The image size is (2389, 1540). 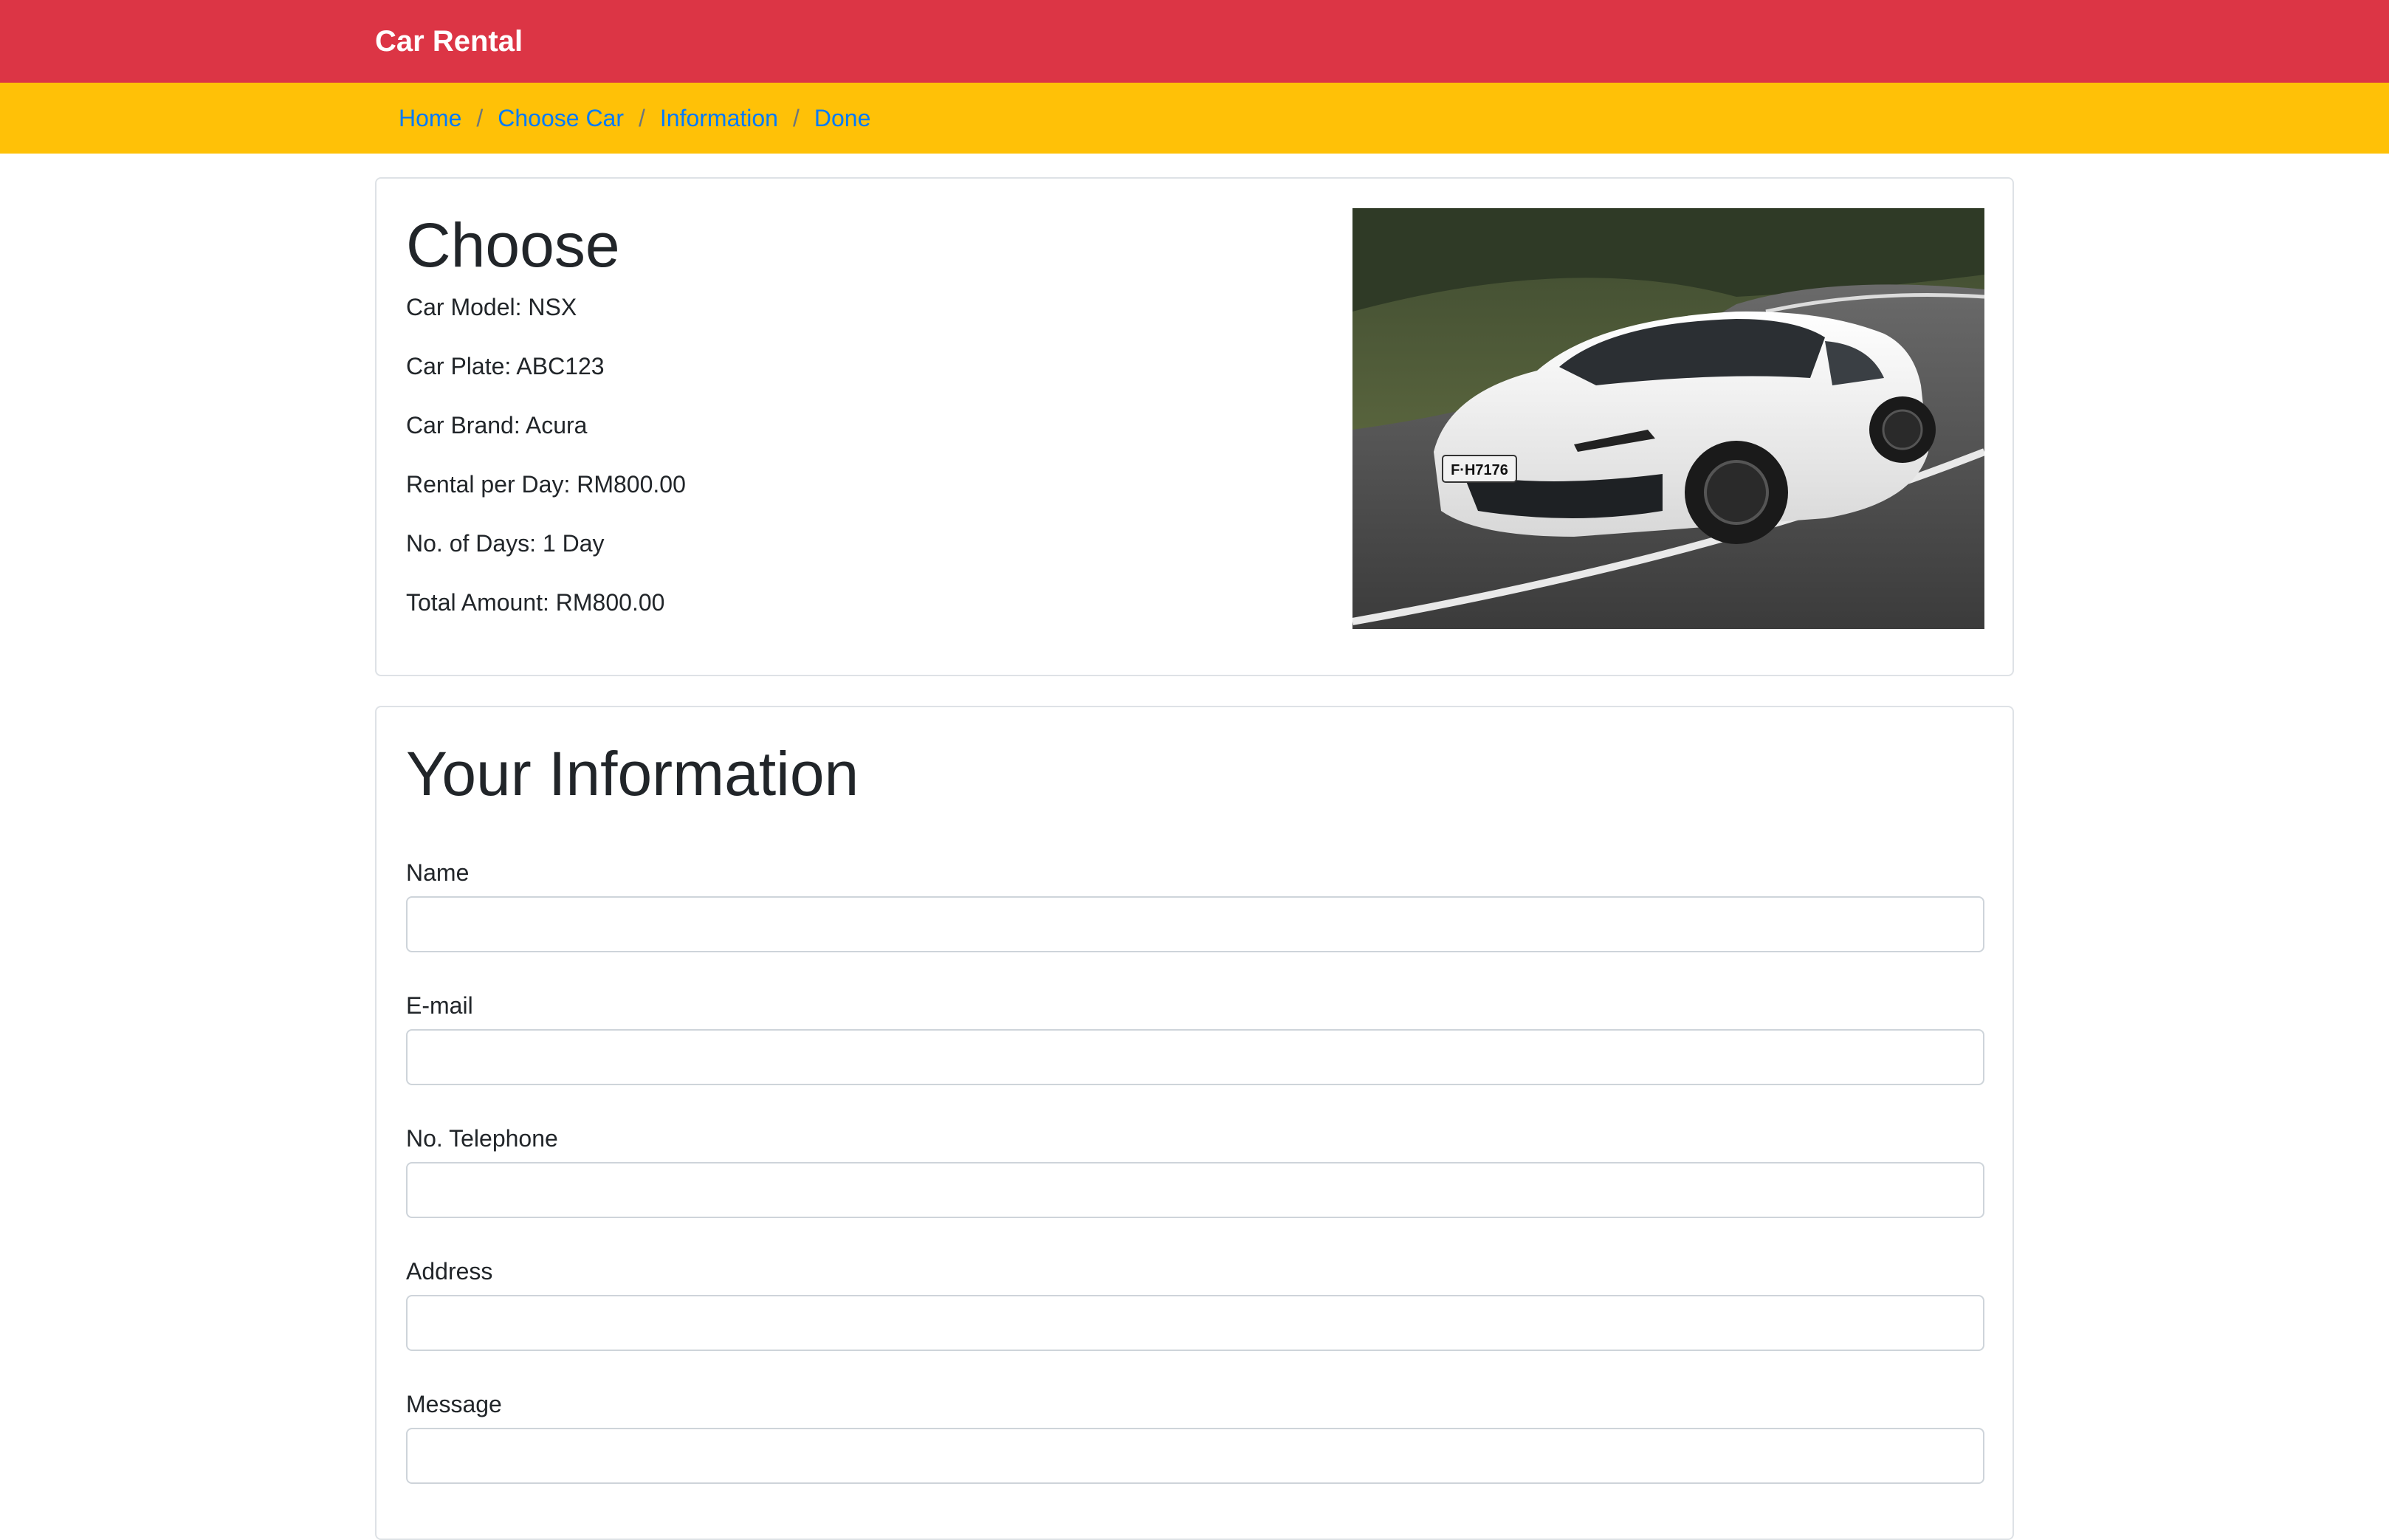 I want to click on form-title: Your Information, so click(x=632, y=773).